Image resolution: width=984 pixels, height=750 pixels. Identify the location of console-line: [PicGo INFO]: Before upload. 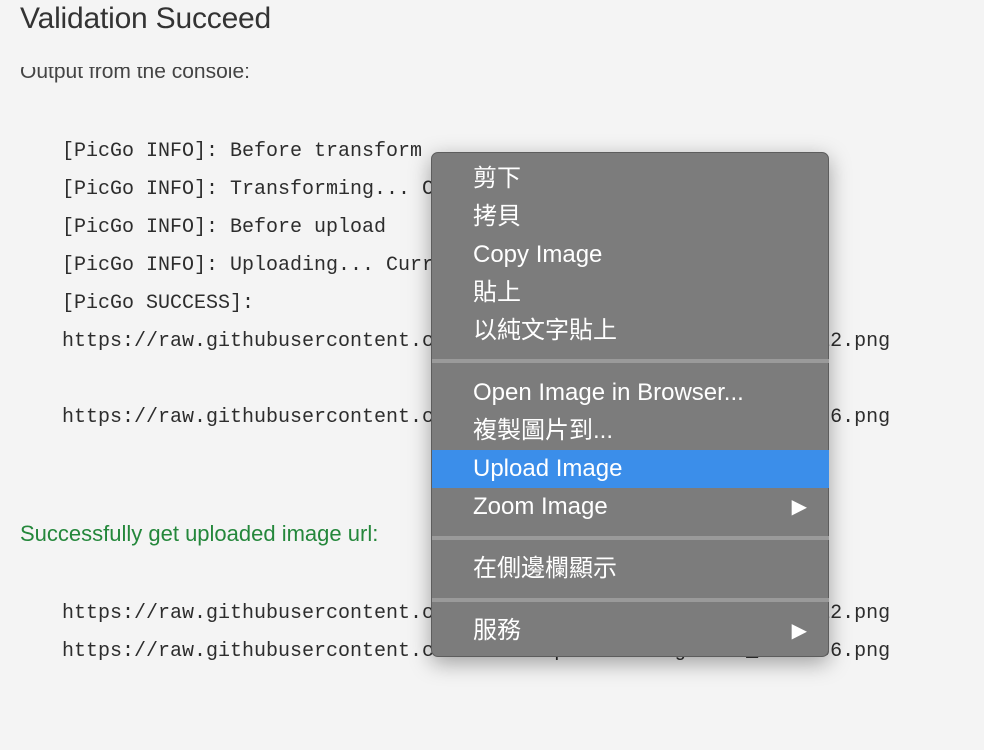
(224, 227).